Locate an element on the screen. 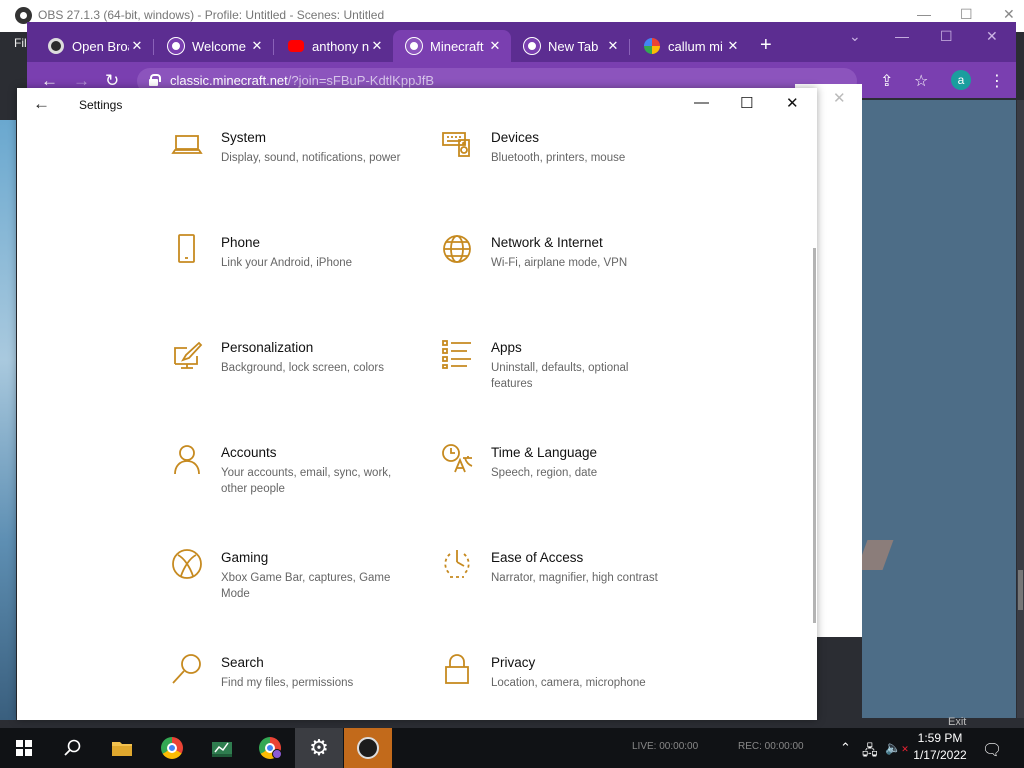 This screenshot has height=768, width=1024. settings-item-search: Search Find my files, permissions is located at coordinates (296, 686).